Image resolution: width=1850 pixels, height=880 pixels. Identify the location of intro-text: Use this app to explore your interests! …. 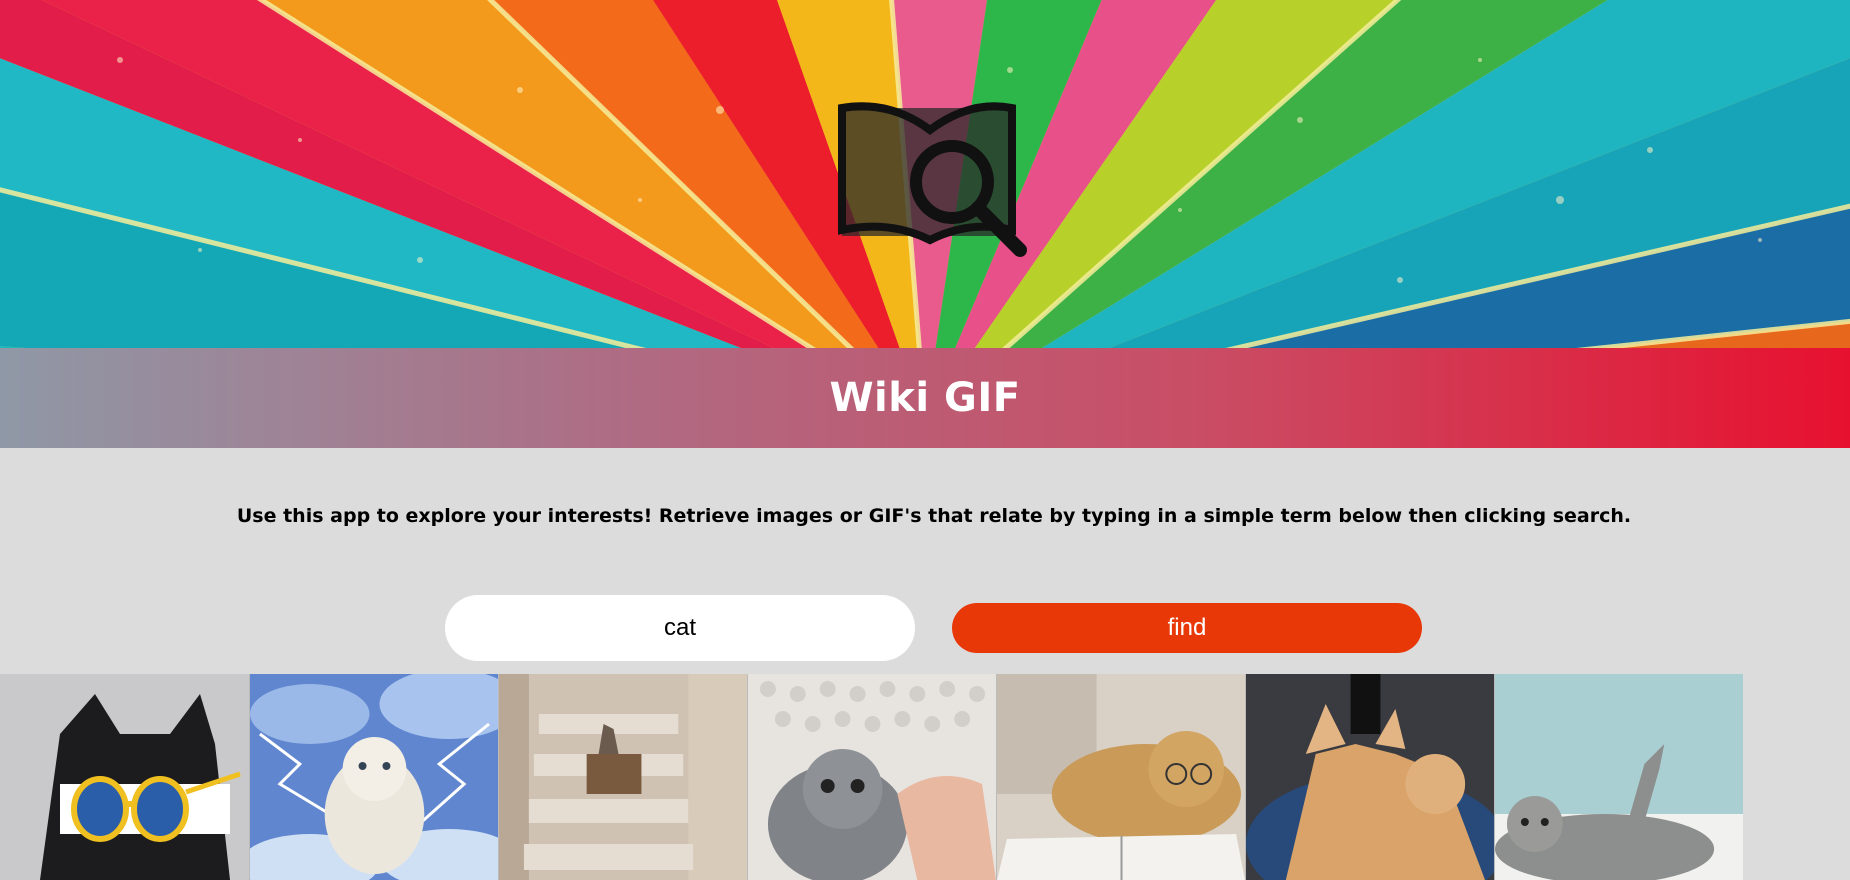
(934, 516).